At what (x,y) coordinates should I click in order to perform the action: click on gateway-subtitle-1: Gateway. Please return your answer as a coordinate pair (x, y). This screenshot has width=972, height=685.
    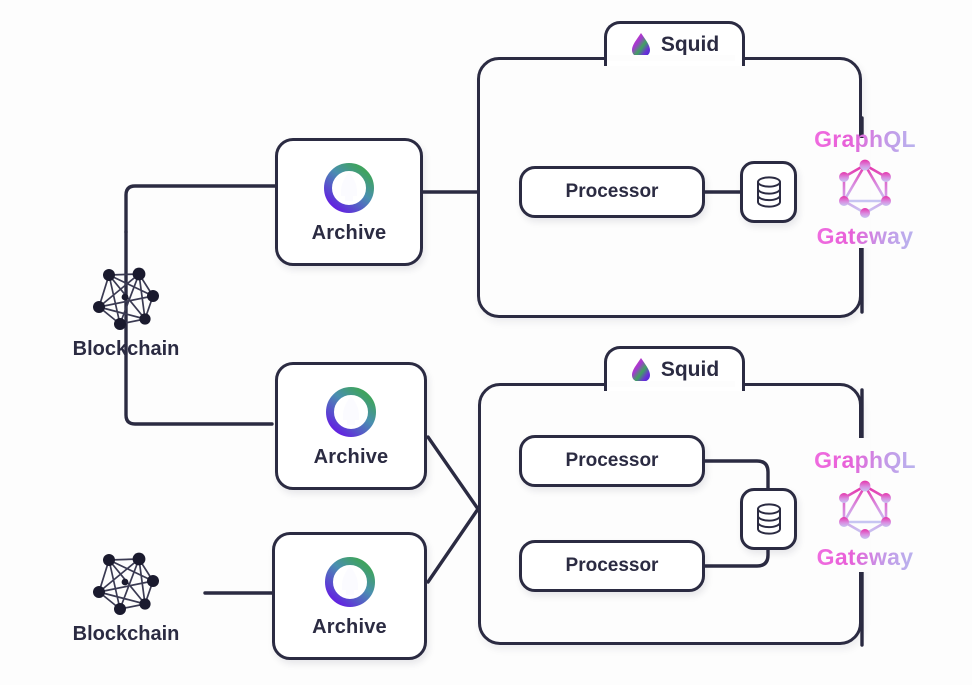
    Looking at the image, I should click on (865, 236).